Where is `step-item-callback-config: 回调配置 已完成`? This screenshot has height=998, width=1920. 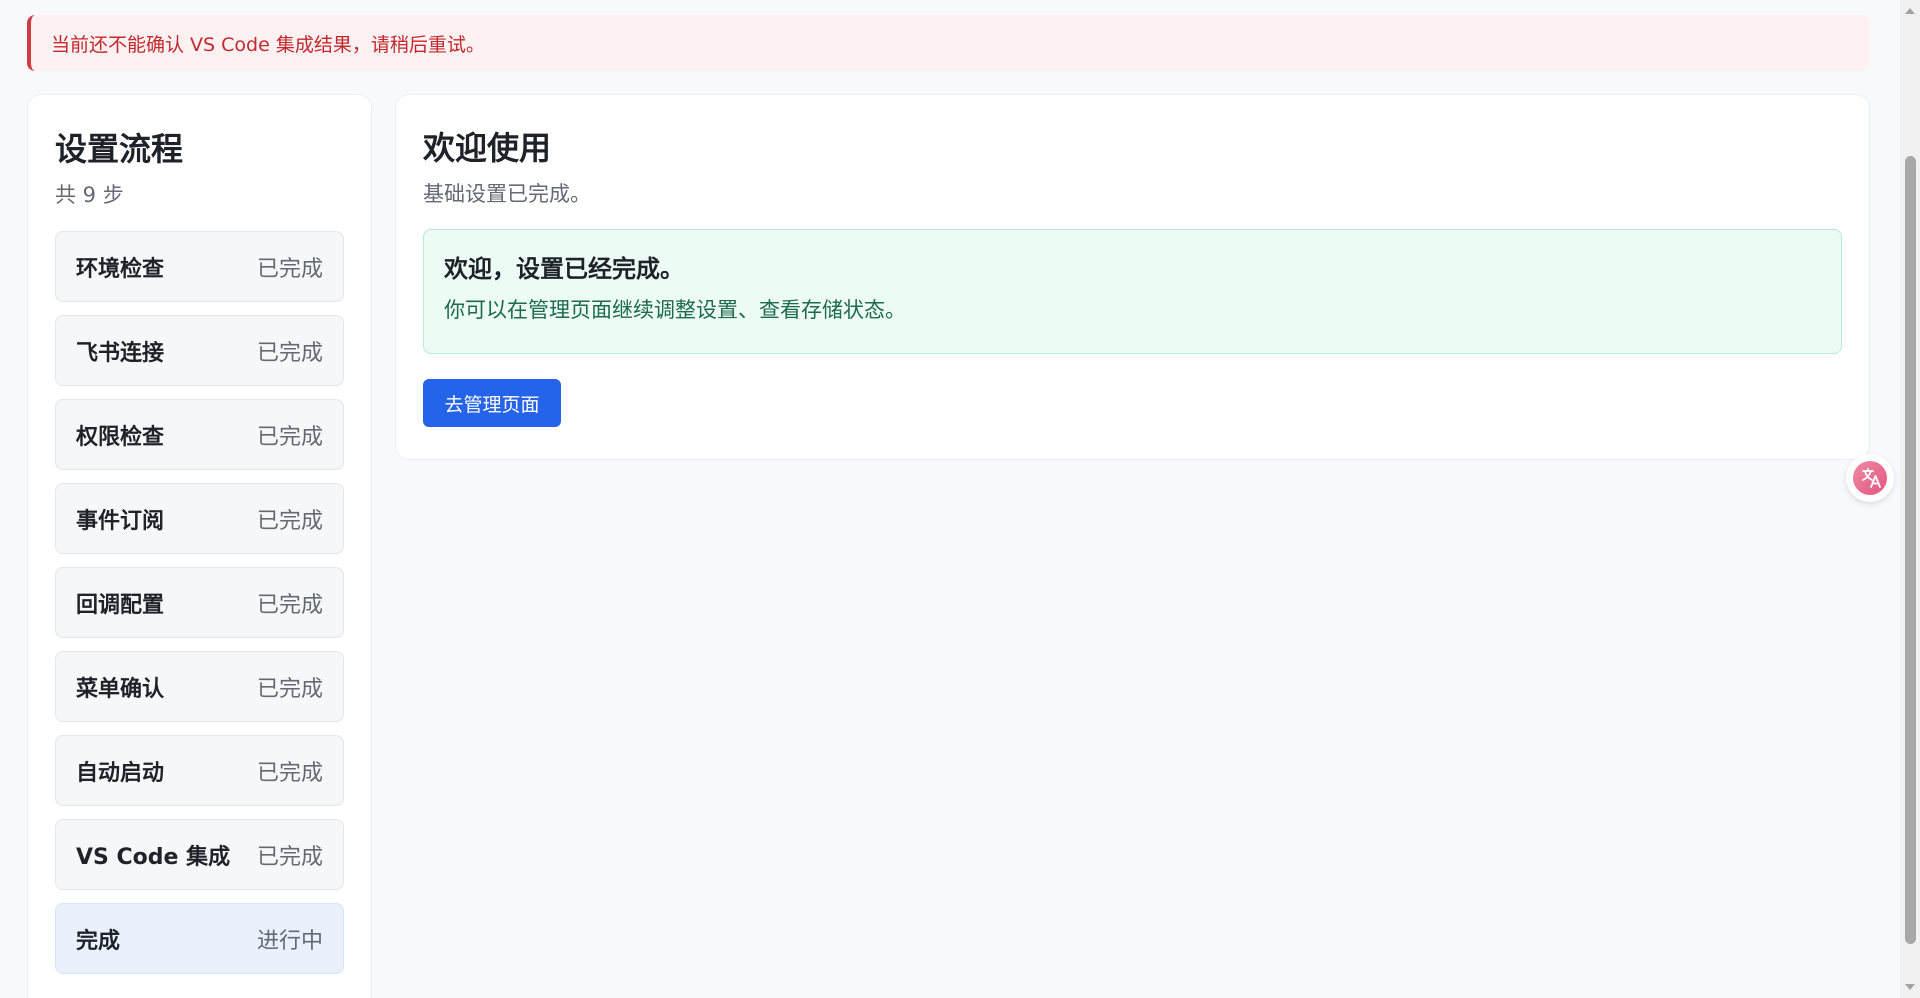 step-item-callback-config: 回调配置 已完成 is located at coordinates (199, 602).